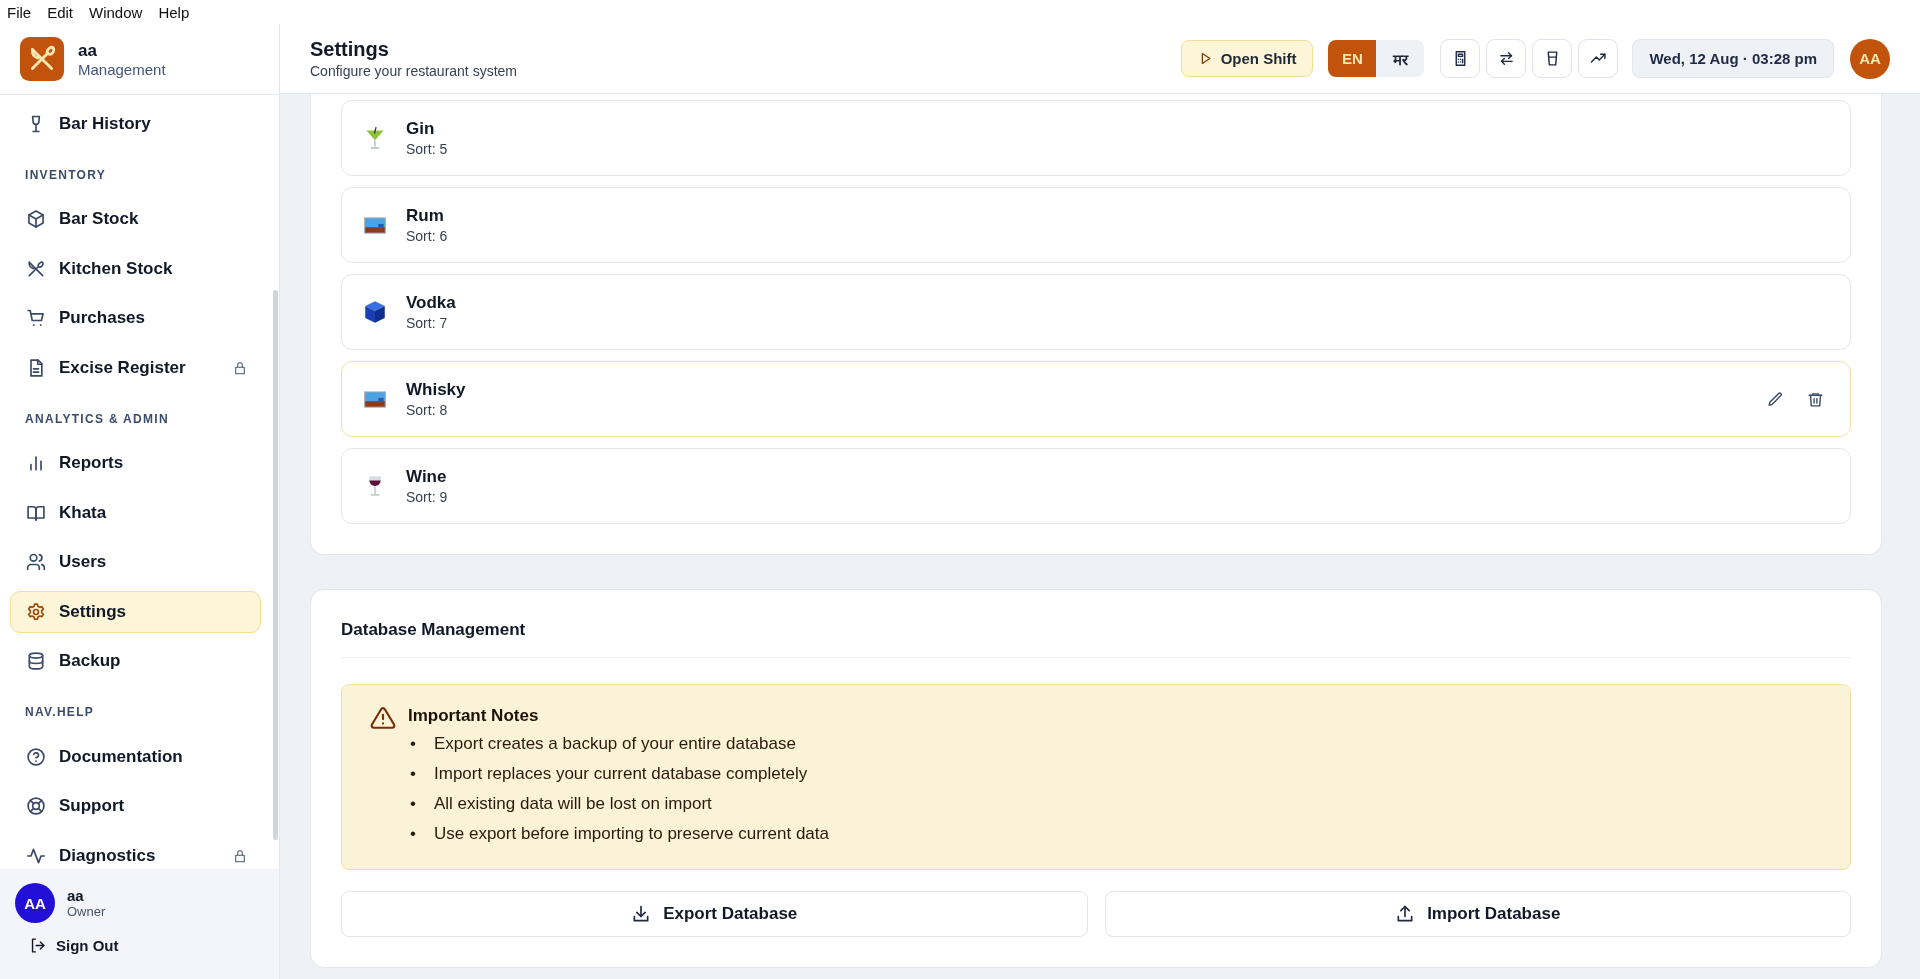 This screenshot has width=1920, height=979. Describe the element at coordinates (1815, 399) in the screenshot. I see `trash-icon` at that location.